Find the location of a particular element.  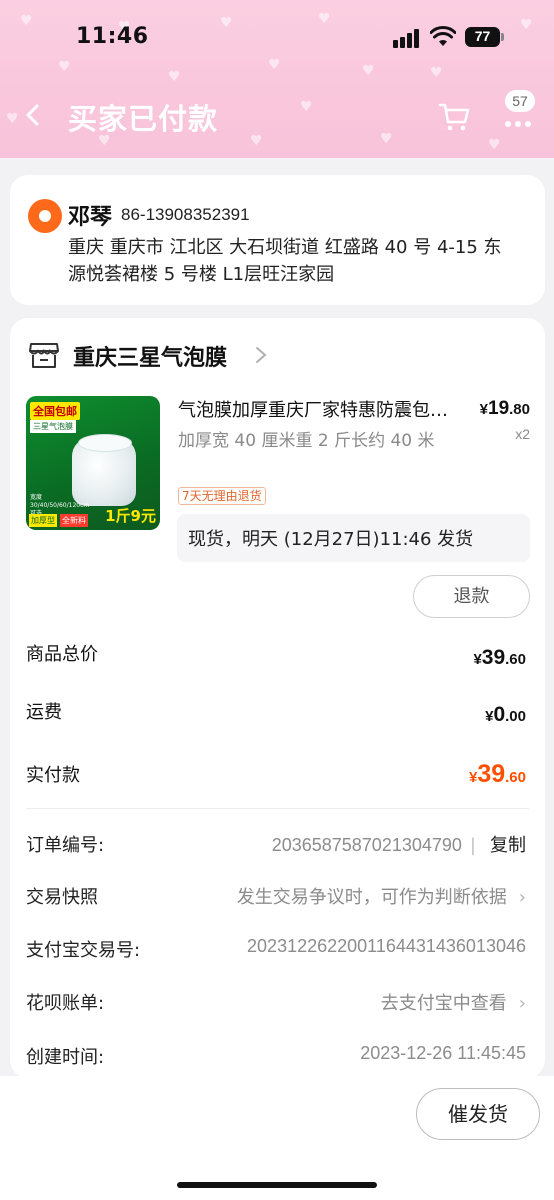

created-time-label: 创建时间: is located at coordinates (65, 1057).